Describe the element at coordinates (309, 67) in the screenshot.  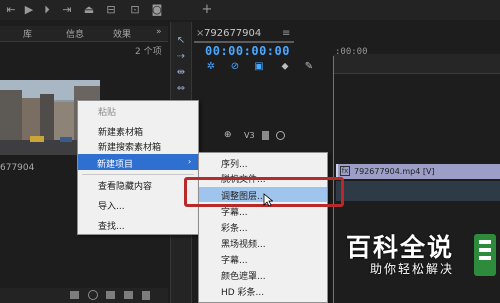
I see `wrench-icon: ✎` at that location.